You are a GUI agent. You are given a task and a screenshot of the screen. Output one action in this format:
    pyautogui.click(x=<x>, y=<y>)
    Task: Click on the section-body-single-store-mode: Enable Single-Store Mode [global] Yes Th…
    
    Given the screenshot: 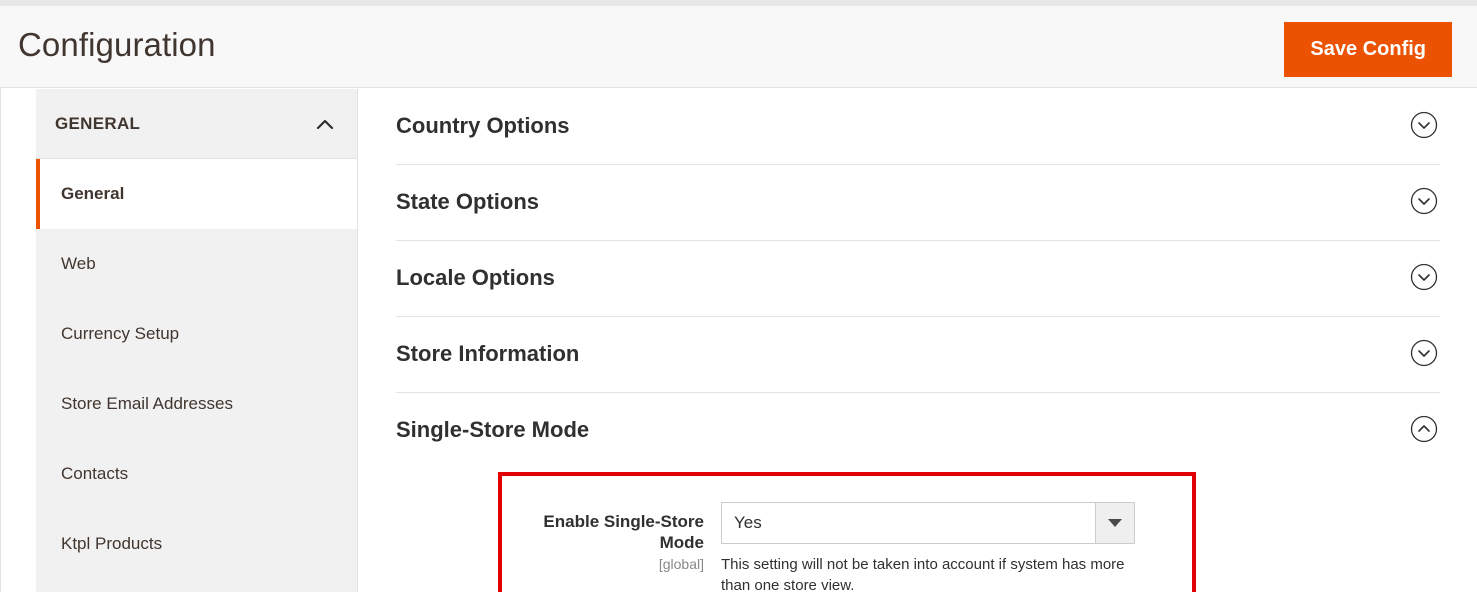 What is the action you would take?
    pyautogui.click(x=918, y=532)
    